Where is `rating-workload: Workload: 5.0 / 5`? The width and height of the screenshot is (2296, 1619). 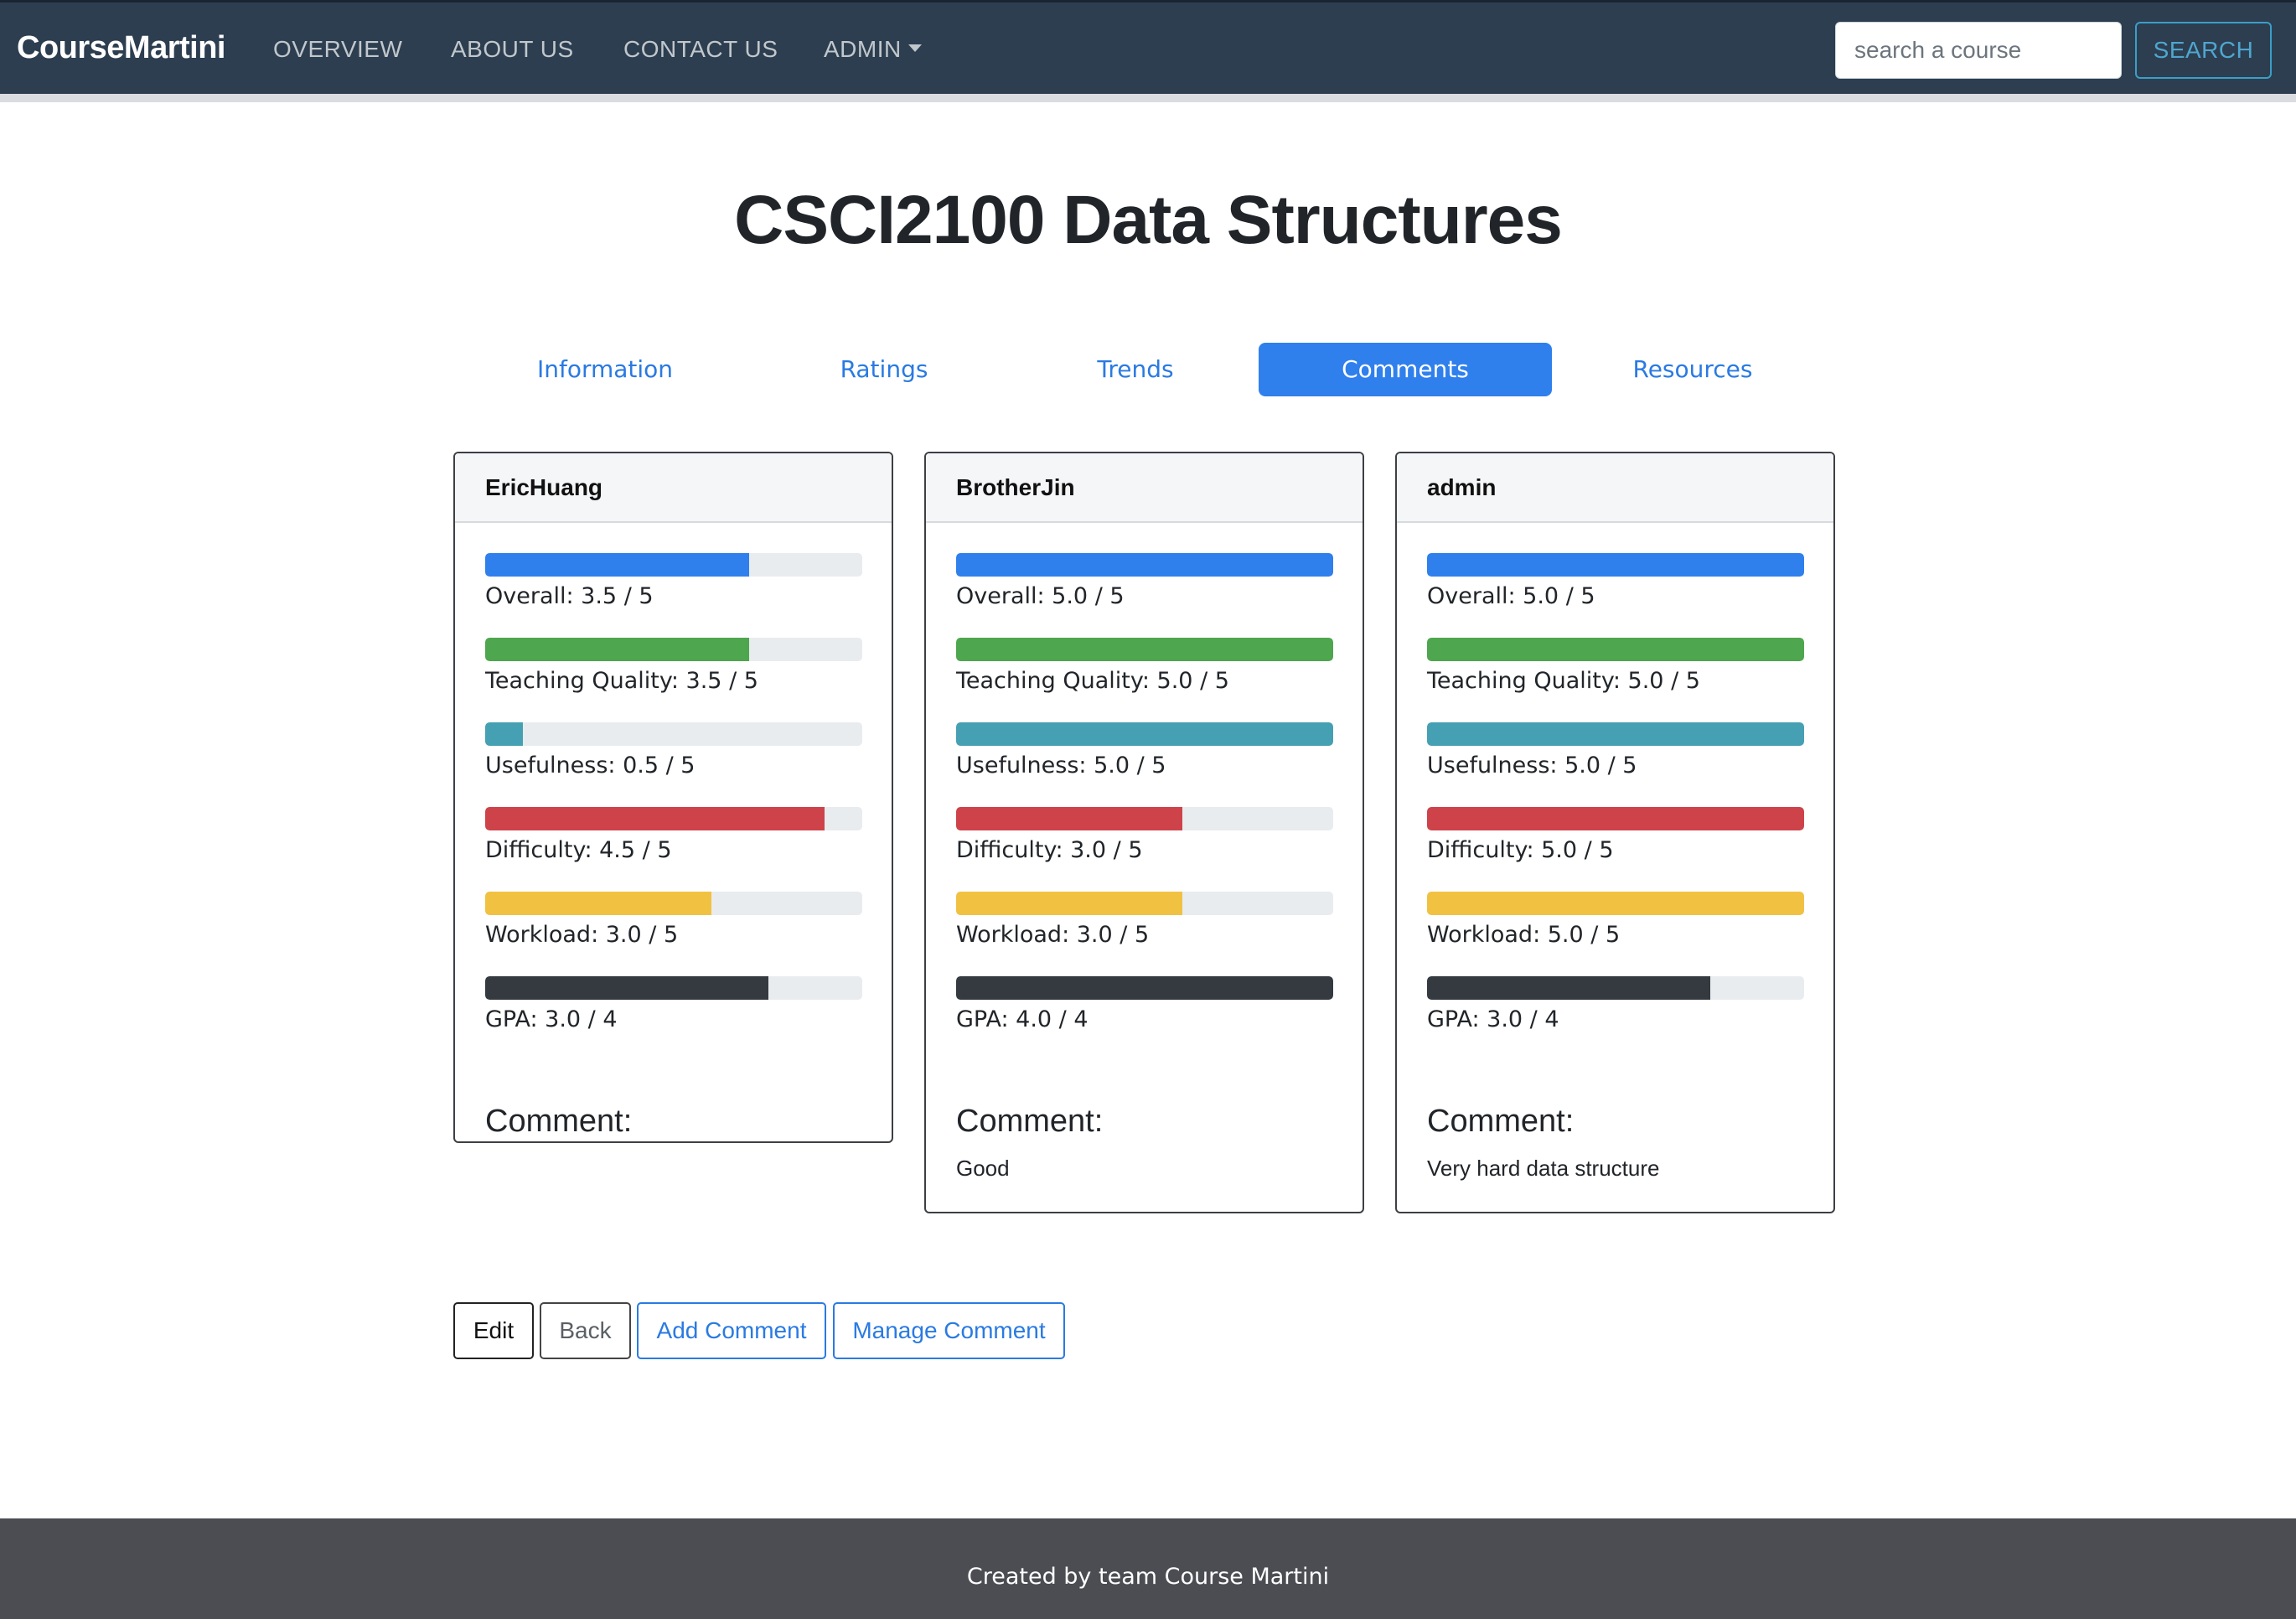 rating-workload: Workload: 5.0 / 5 is located at coordinates (1616, 934).